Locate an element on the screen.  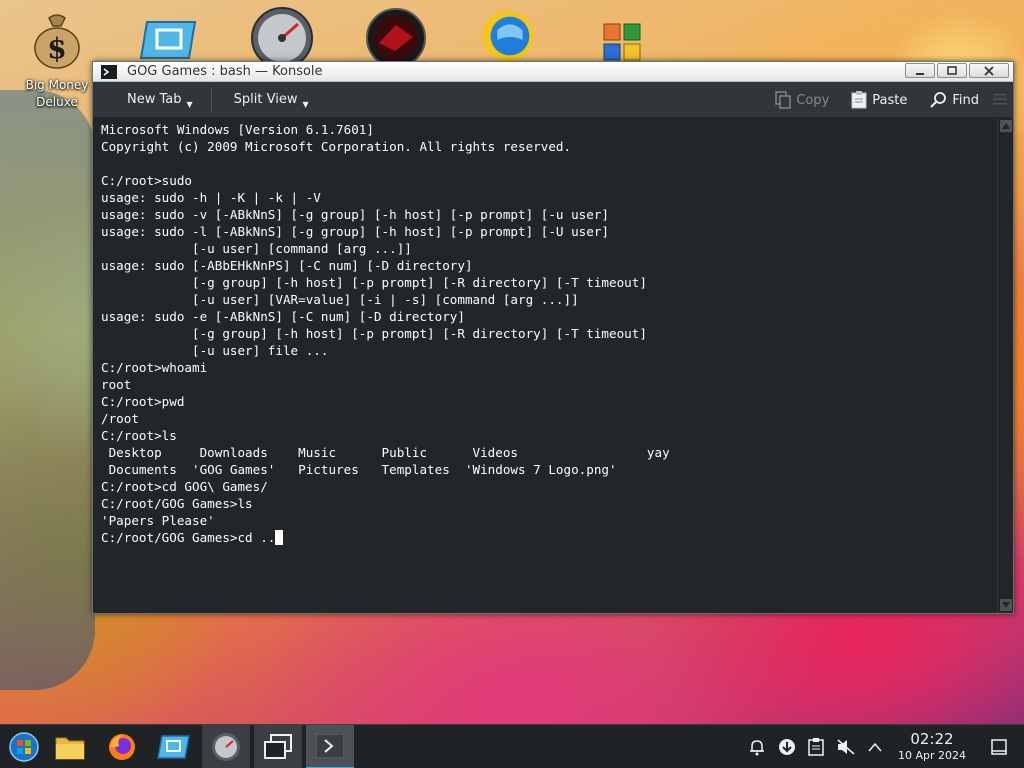
copy-icon is located at coordinates (783, 100).